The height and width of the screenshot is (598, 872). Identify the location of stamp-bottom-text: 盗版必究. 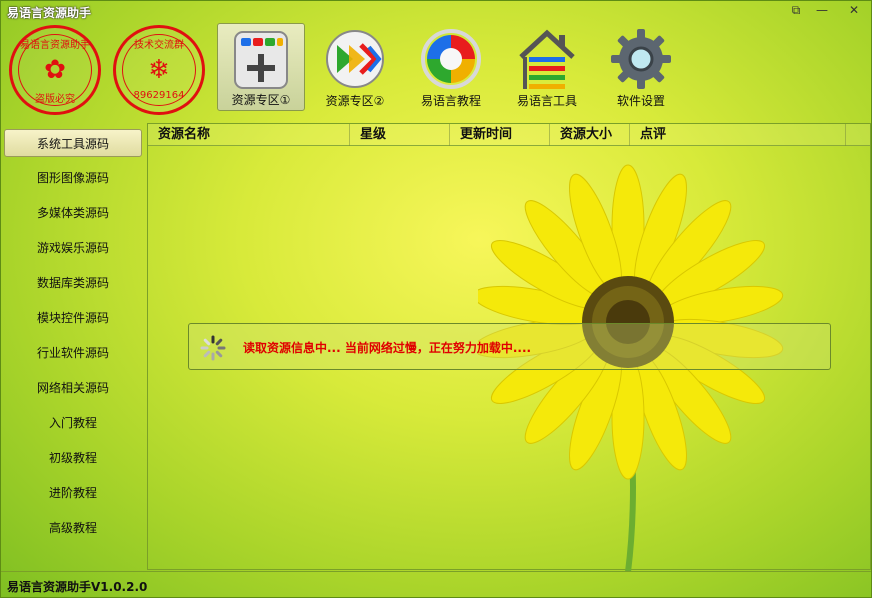
(55, 99).